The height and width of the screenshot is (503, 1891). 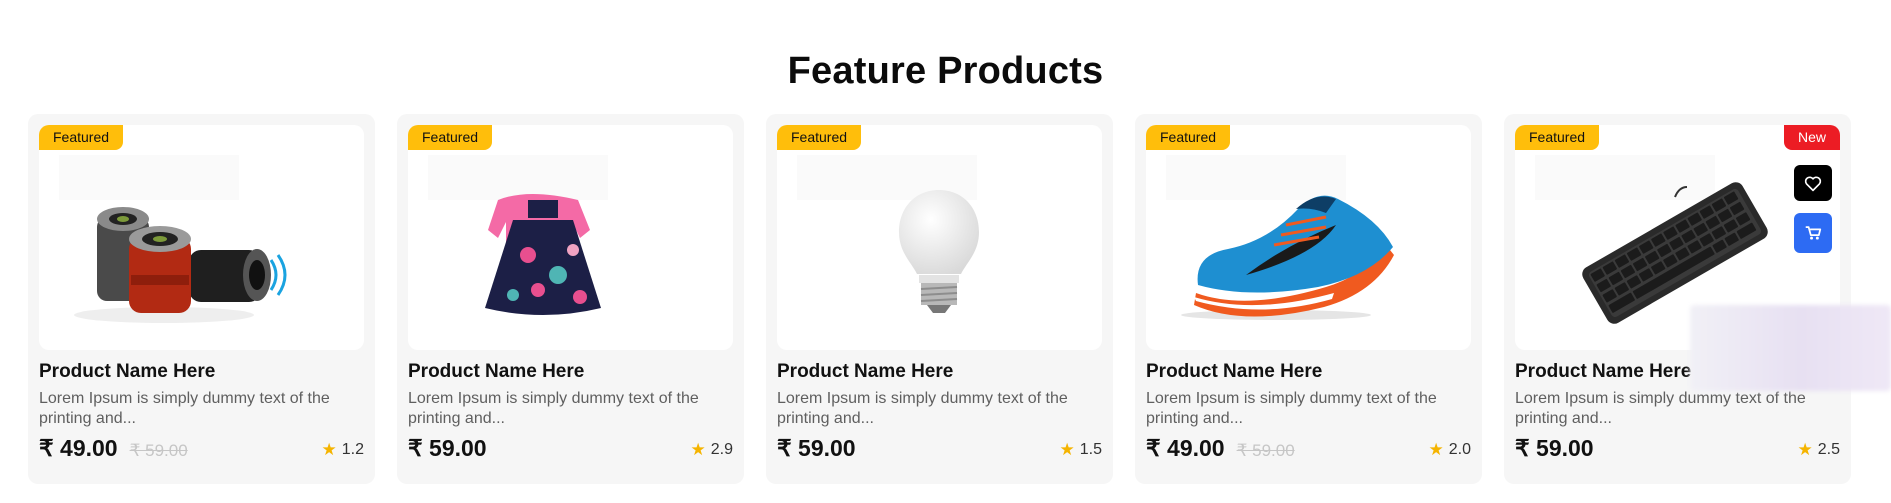 I want to click on product-rating: ★ 1.2, so click(x=343, y=450).